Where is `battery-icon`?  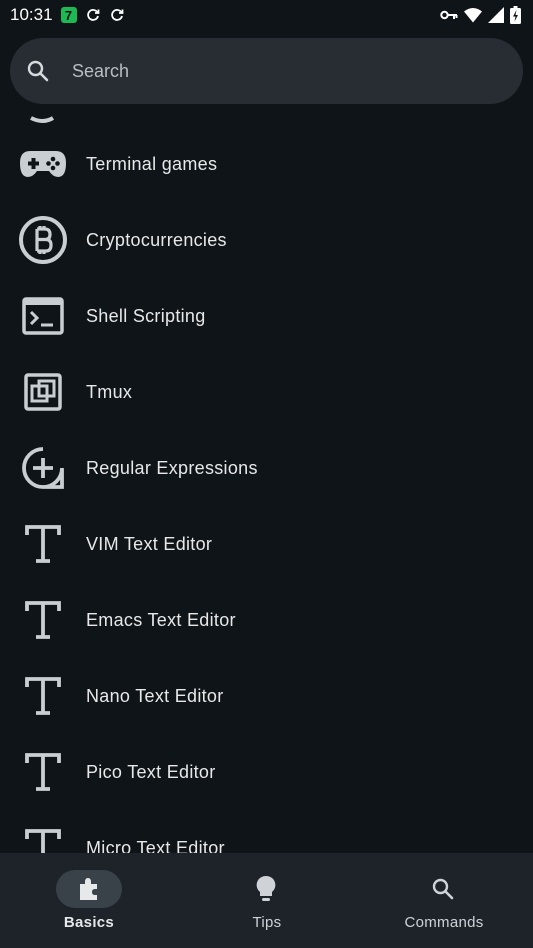 battery-icon is located at coordinates (515, 15).